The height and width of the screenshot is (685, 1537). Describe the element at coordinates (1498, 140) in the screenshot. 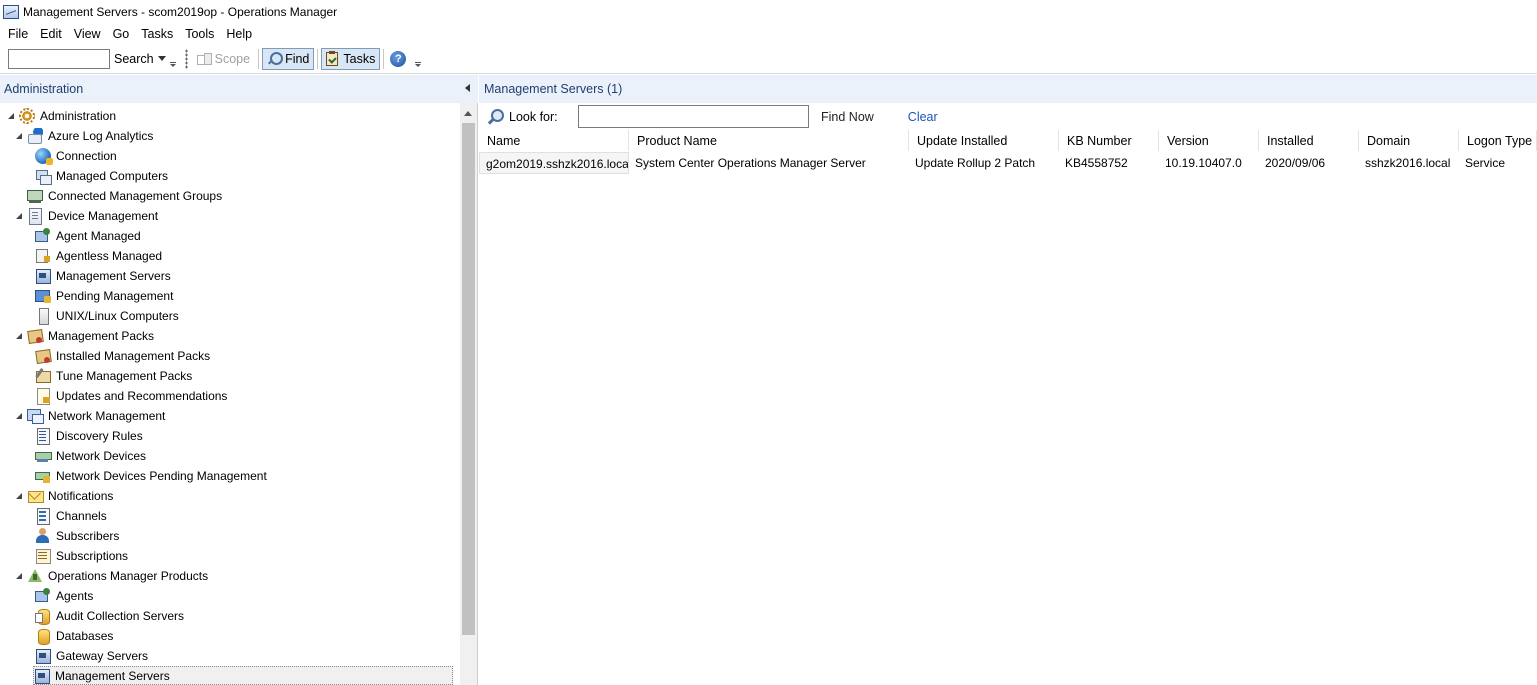

I see `column-header-logon-type: Logon Type` at that location.